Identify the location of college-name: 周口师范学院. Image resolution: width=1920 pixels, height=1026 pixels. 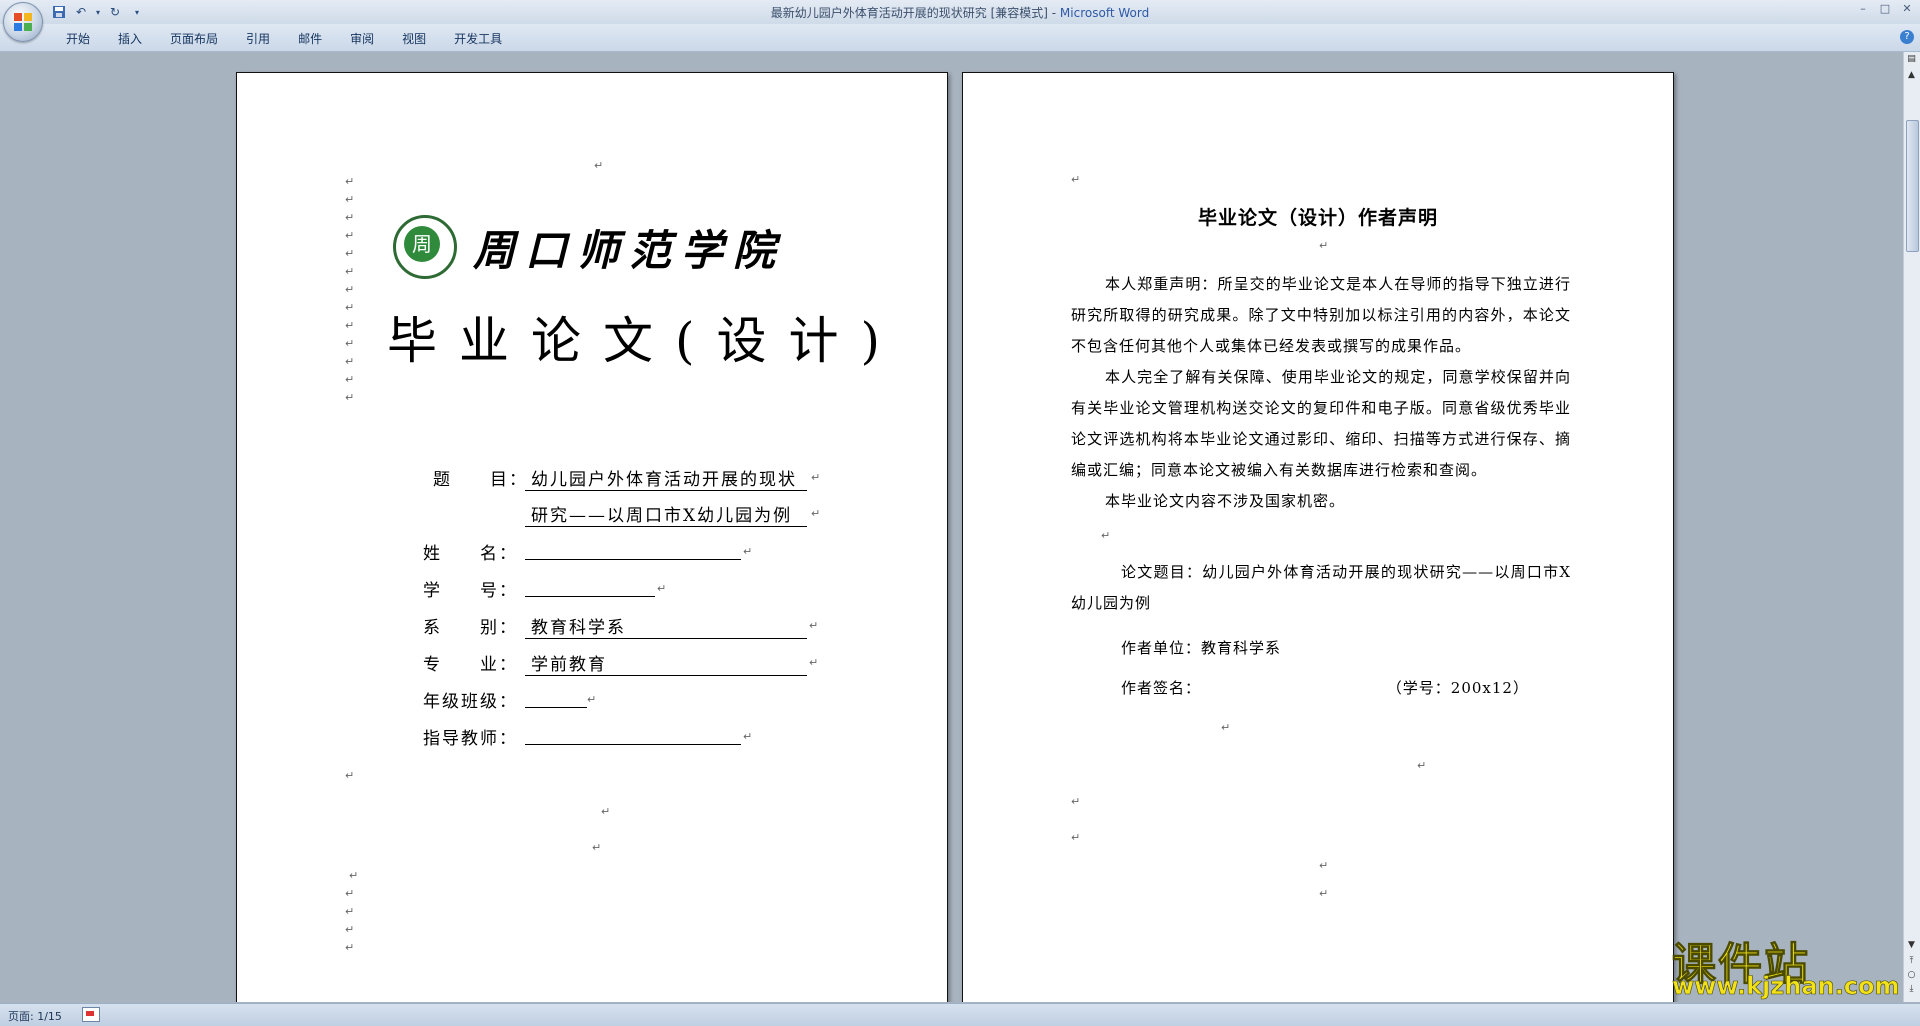
(629, 250).